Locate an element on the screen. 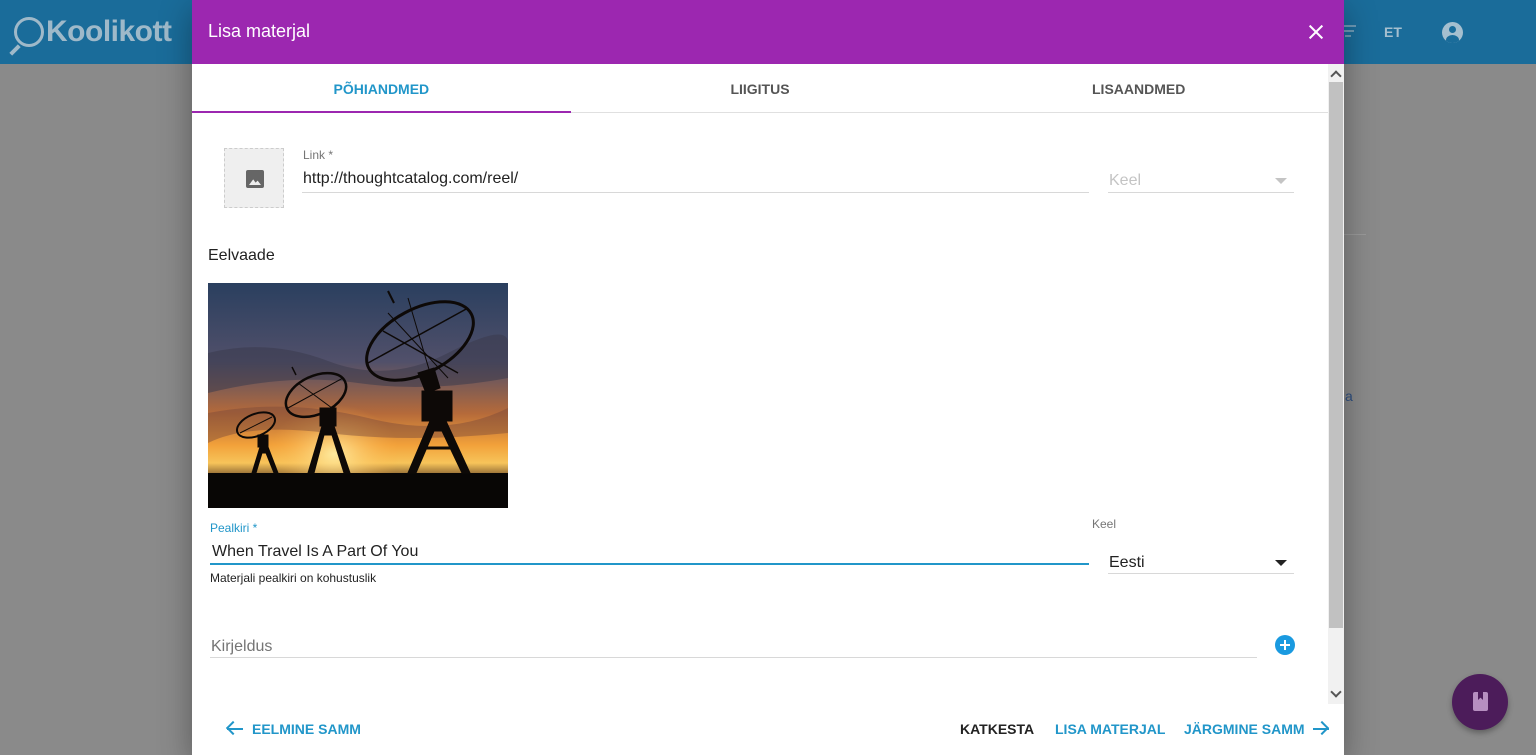 The height and width of the screenshot is (755, 1536). add-material-fab is located at coordinates (1480, 702).